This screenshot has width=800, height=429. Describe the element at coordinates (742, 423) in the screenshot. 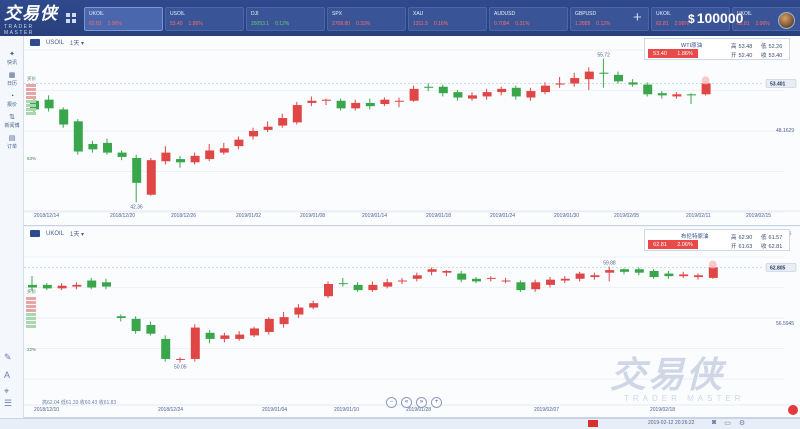

I see `settings-icon: ⚙` at that location.